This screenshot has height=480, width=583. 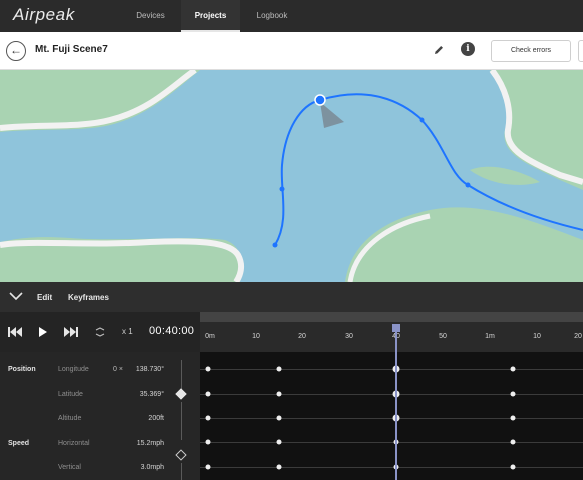 I want to click on keyframe-panel-header: Edit Keyframes, so click(x=291, y=297).